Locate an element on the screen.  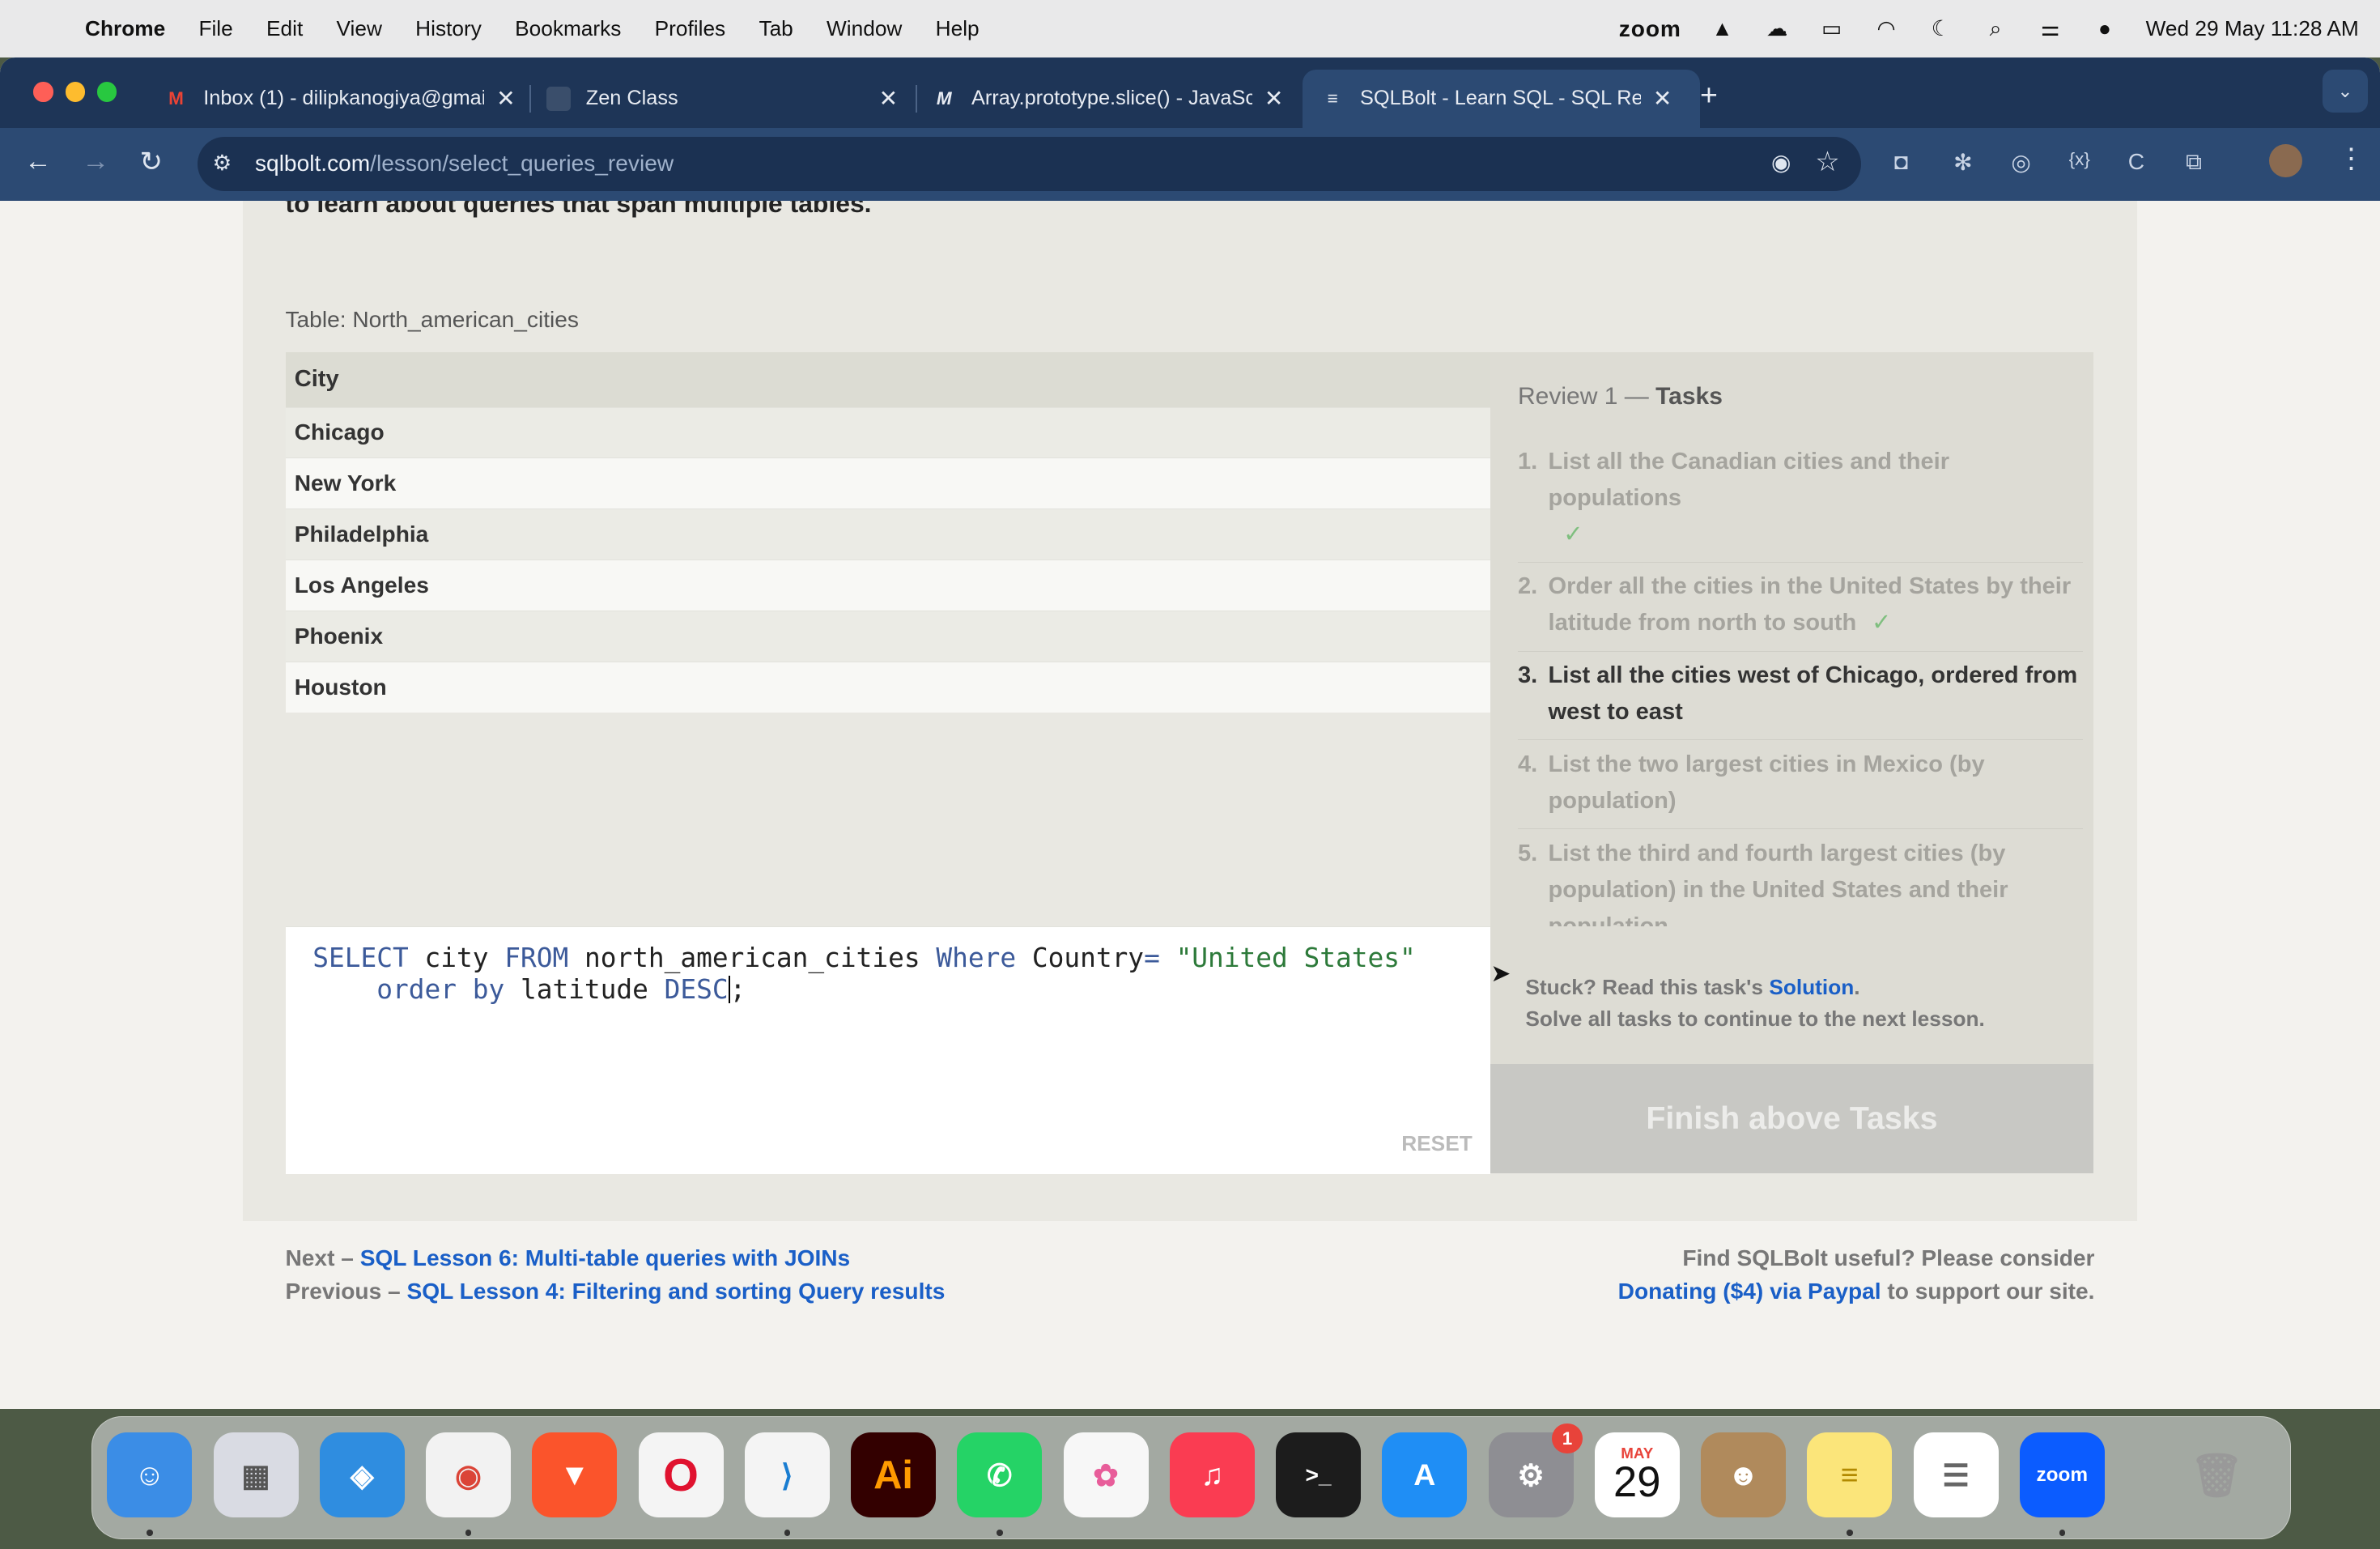
siri-icon: ● is located at coordinates (2105, 28).